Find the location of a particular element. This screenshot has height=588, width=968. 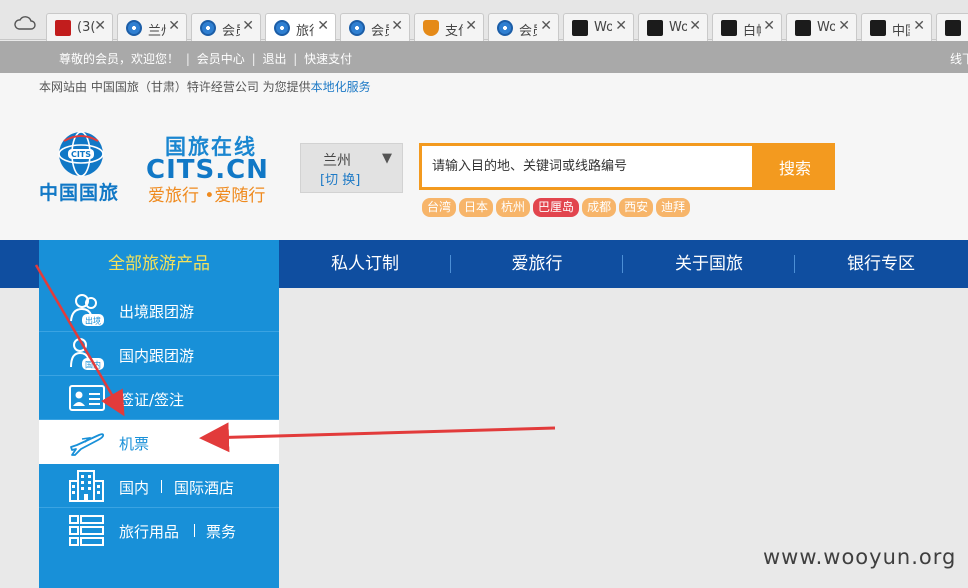

svg-text: 出境 is located at coordinates (93, 321).